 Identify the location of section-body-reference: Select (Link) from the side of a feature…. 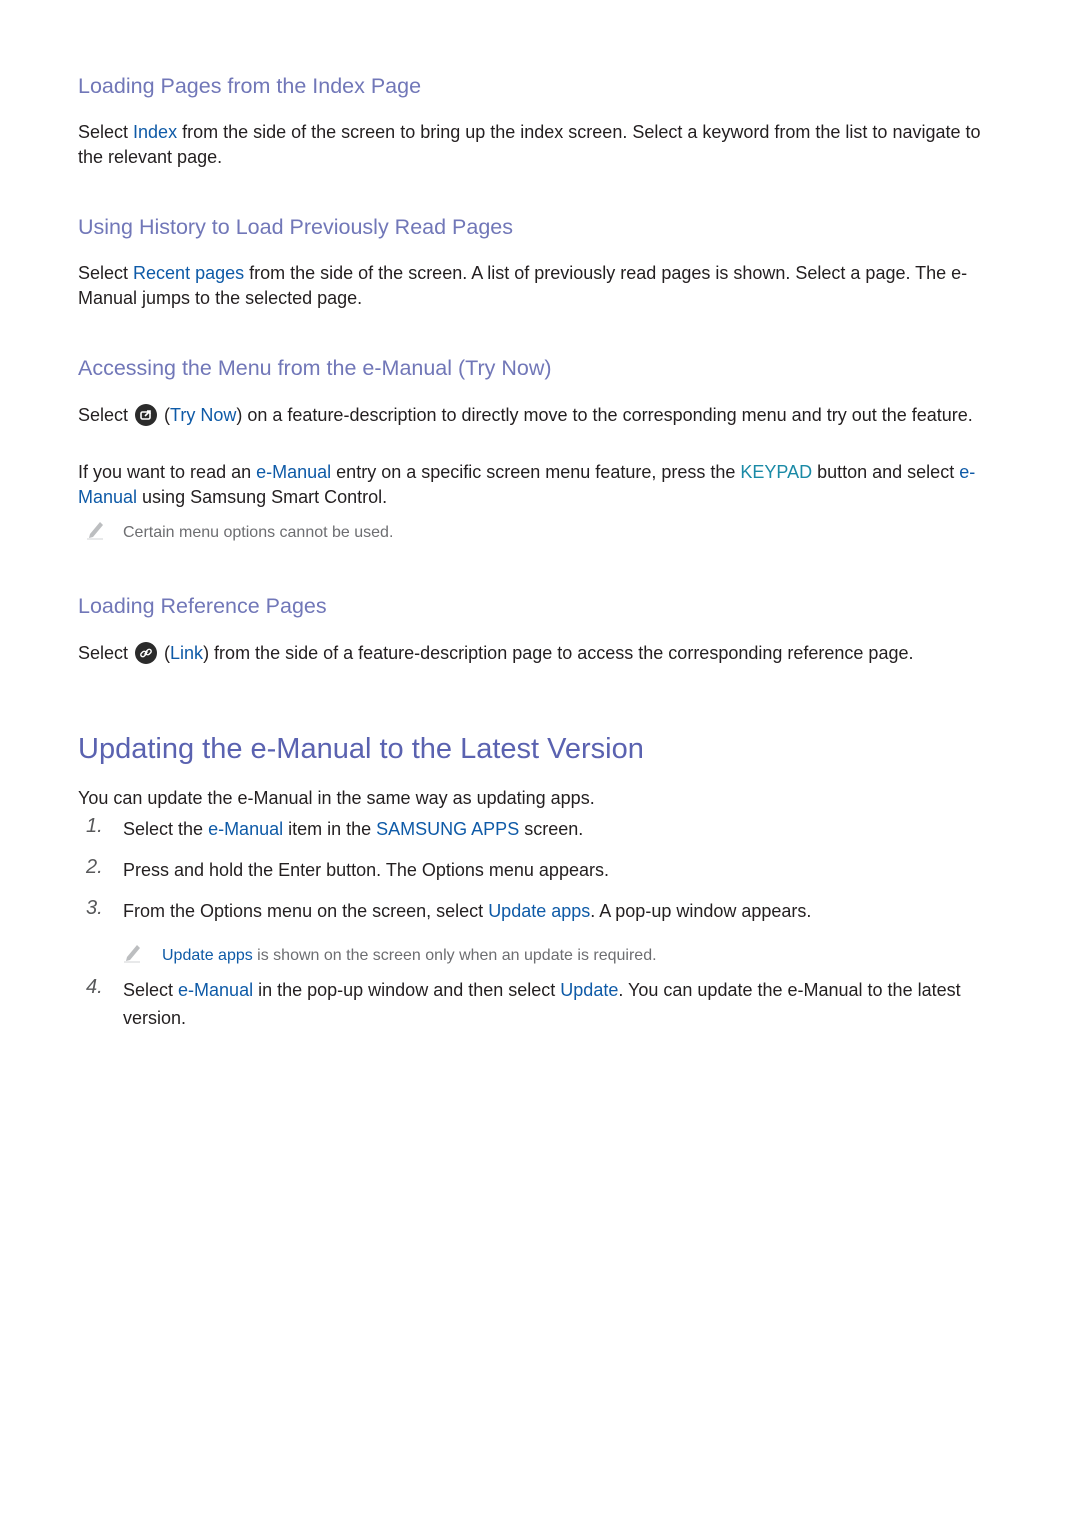
(543, 653).